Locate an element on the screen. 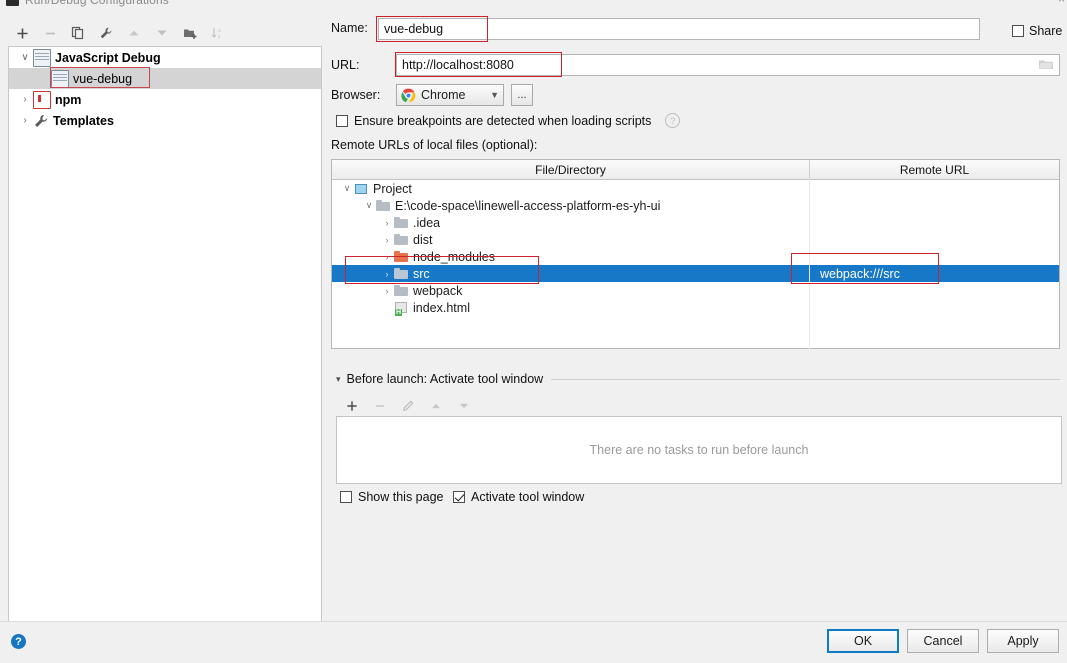 The height and width of the screenshot is (663, 1067). ensure-breakpoints-checkbox-box is located at coordinates (342, 120).